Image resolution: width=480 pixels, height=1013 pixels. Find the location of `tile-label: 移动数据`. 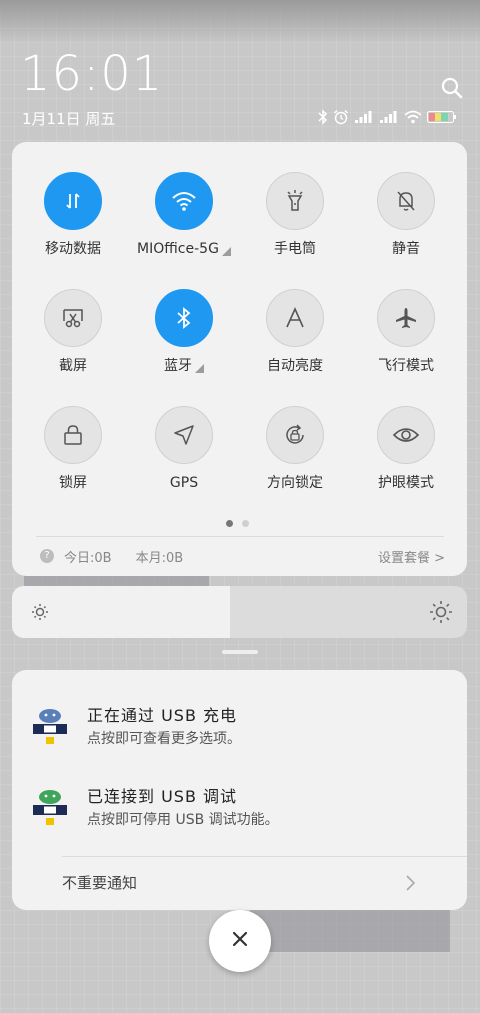

tile-label: 移动数据 is located at coordinates (73, 249).